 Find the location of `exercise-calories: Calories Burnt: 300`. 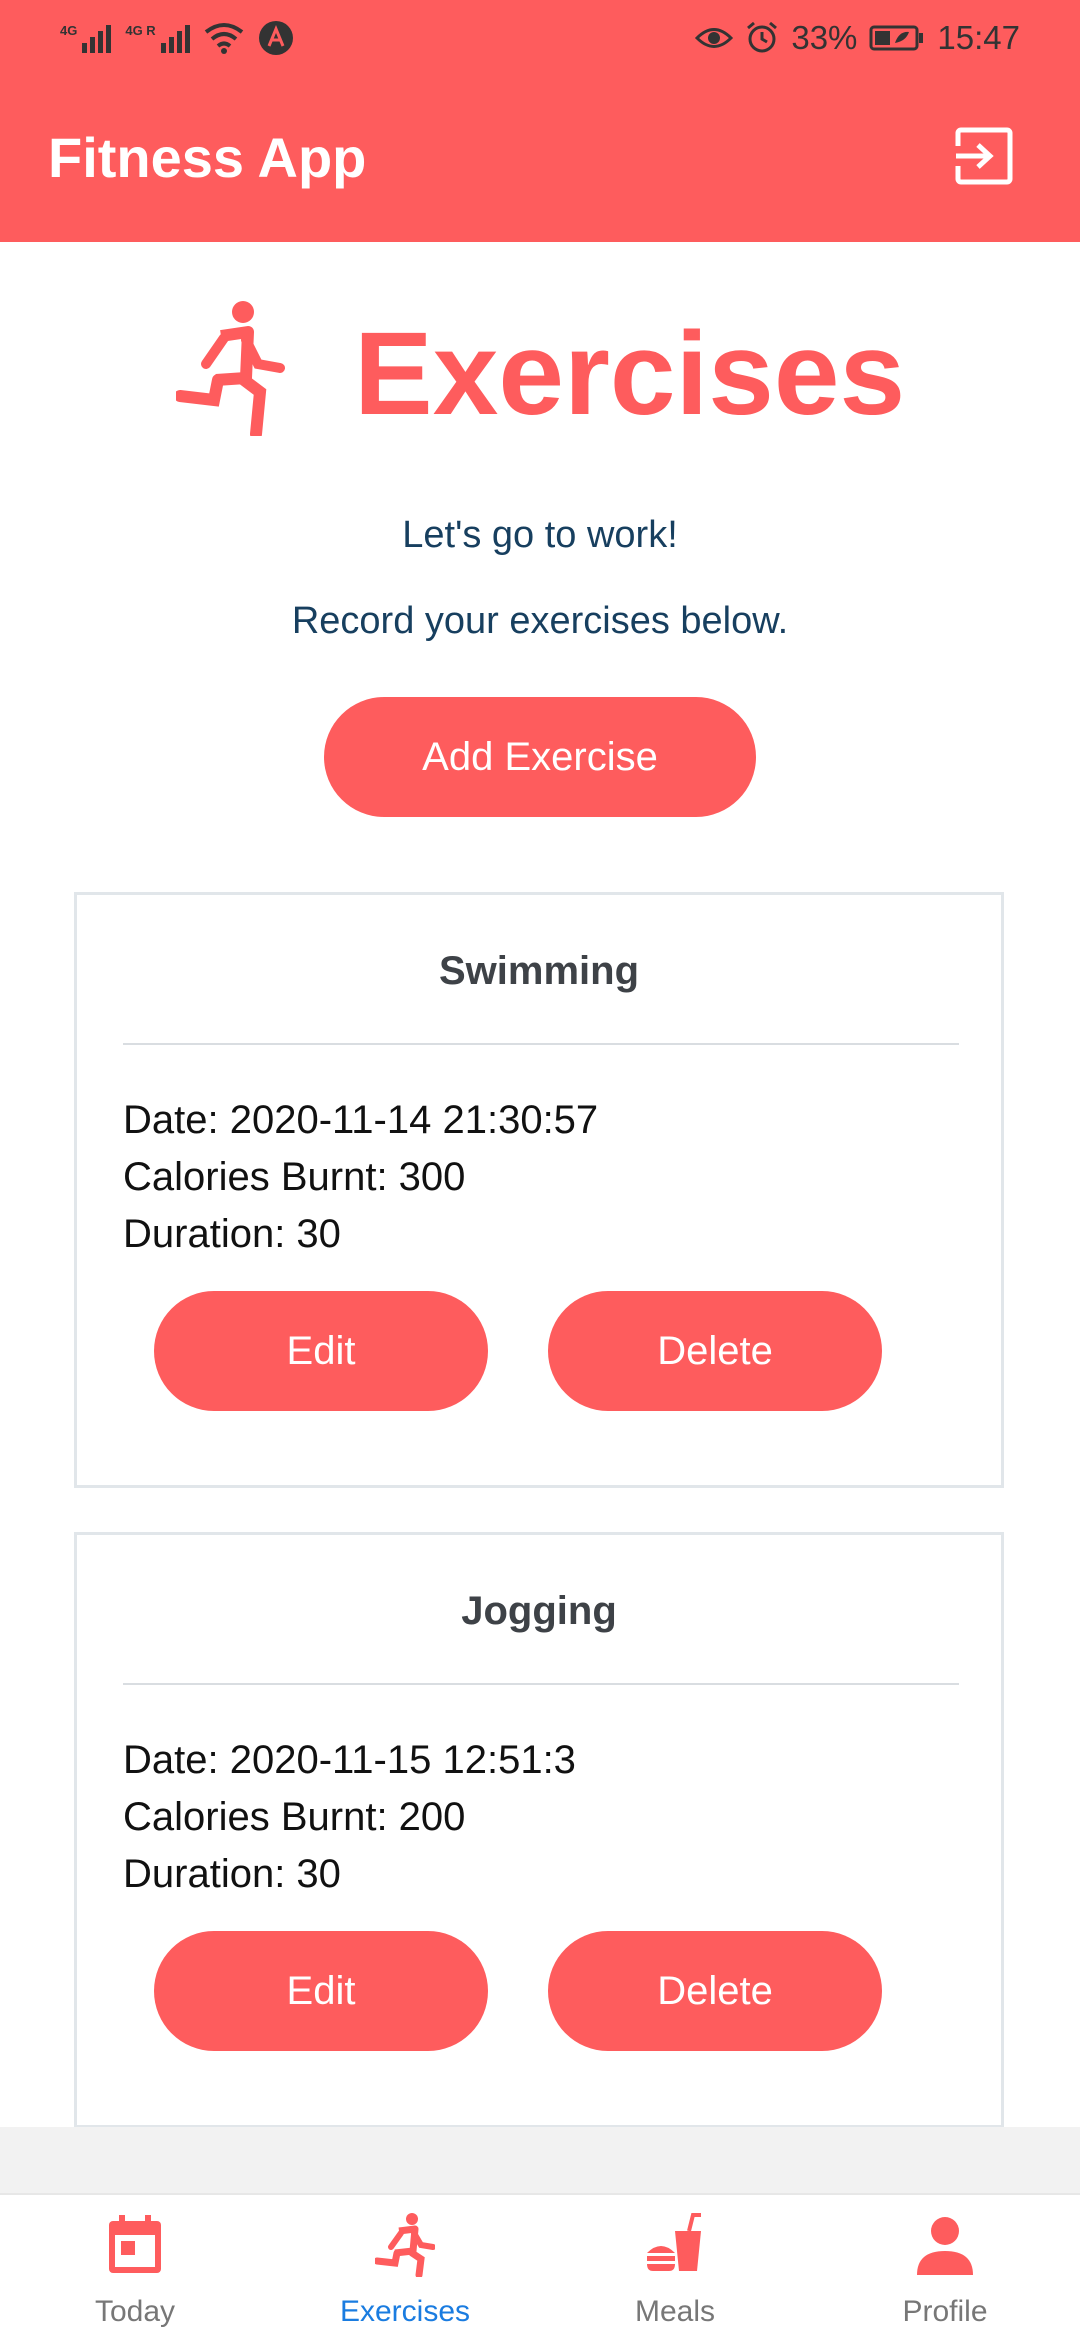

exercise-calories: Calories Burnt: 300 is located at coordinates (294, 1177).